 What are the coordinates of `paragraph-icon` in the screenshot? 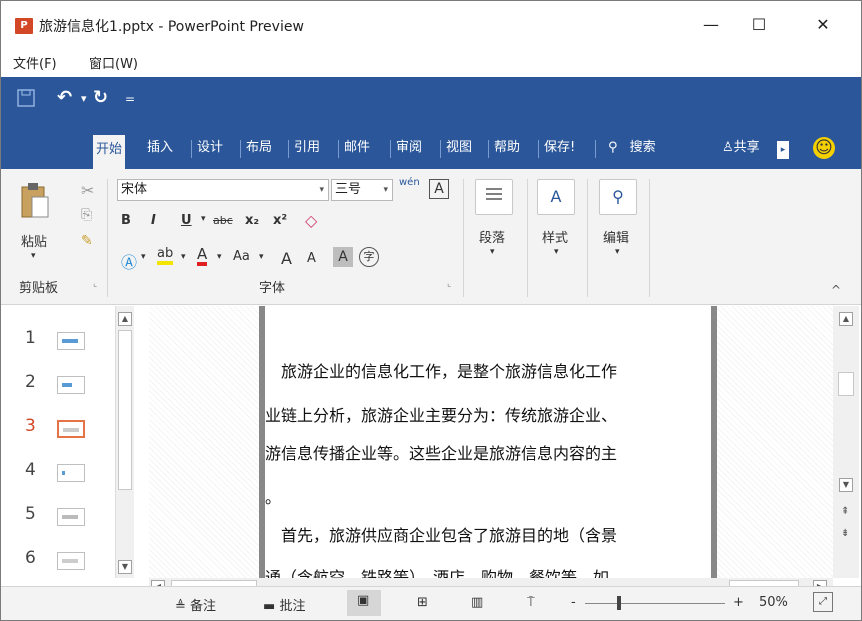 It's located at (494, 197).